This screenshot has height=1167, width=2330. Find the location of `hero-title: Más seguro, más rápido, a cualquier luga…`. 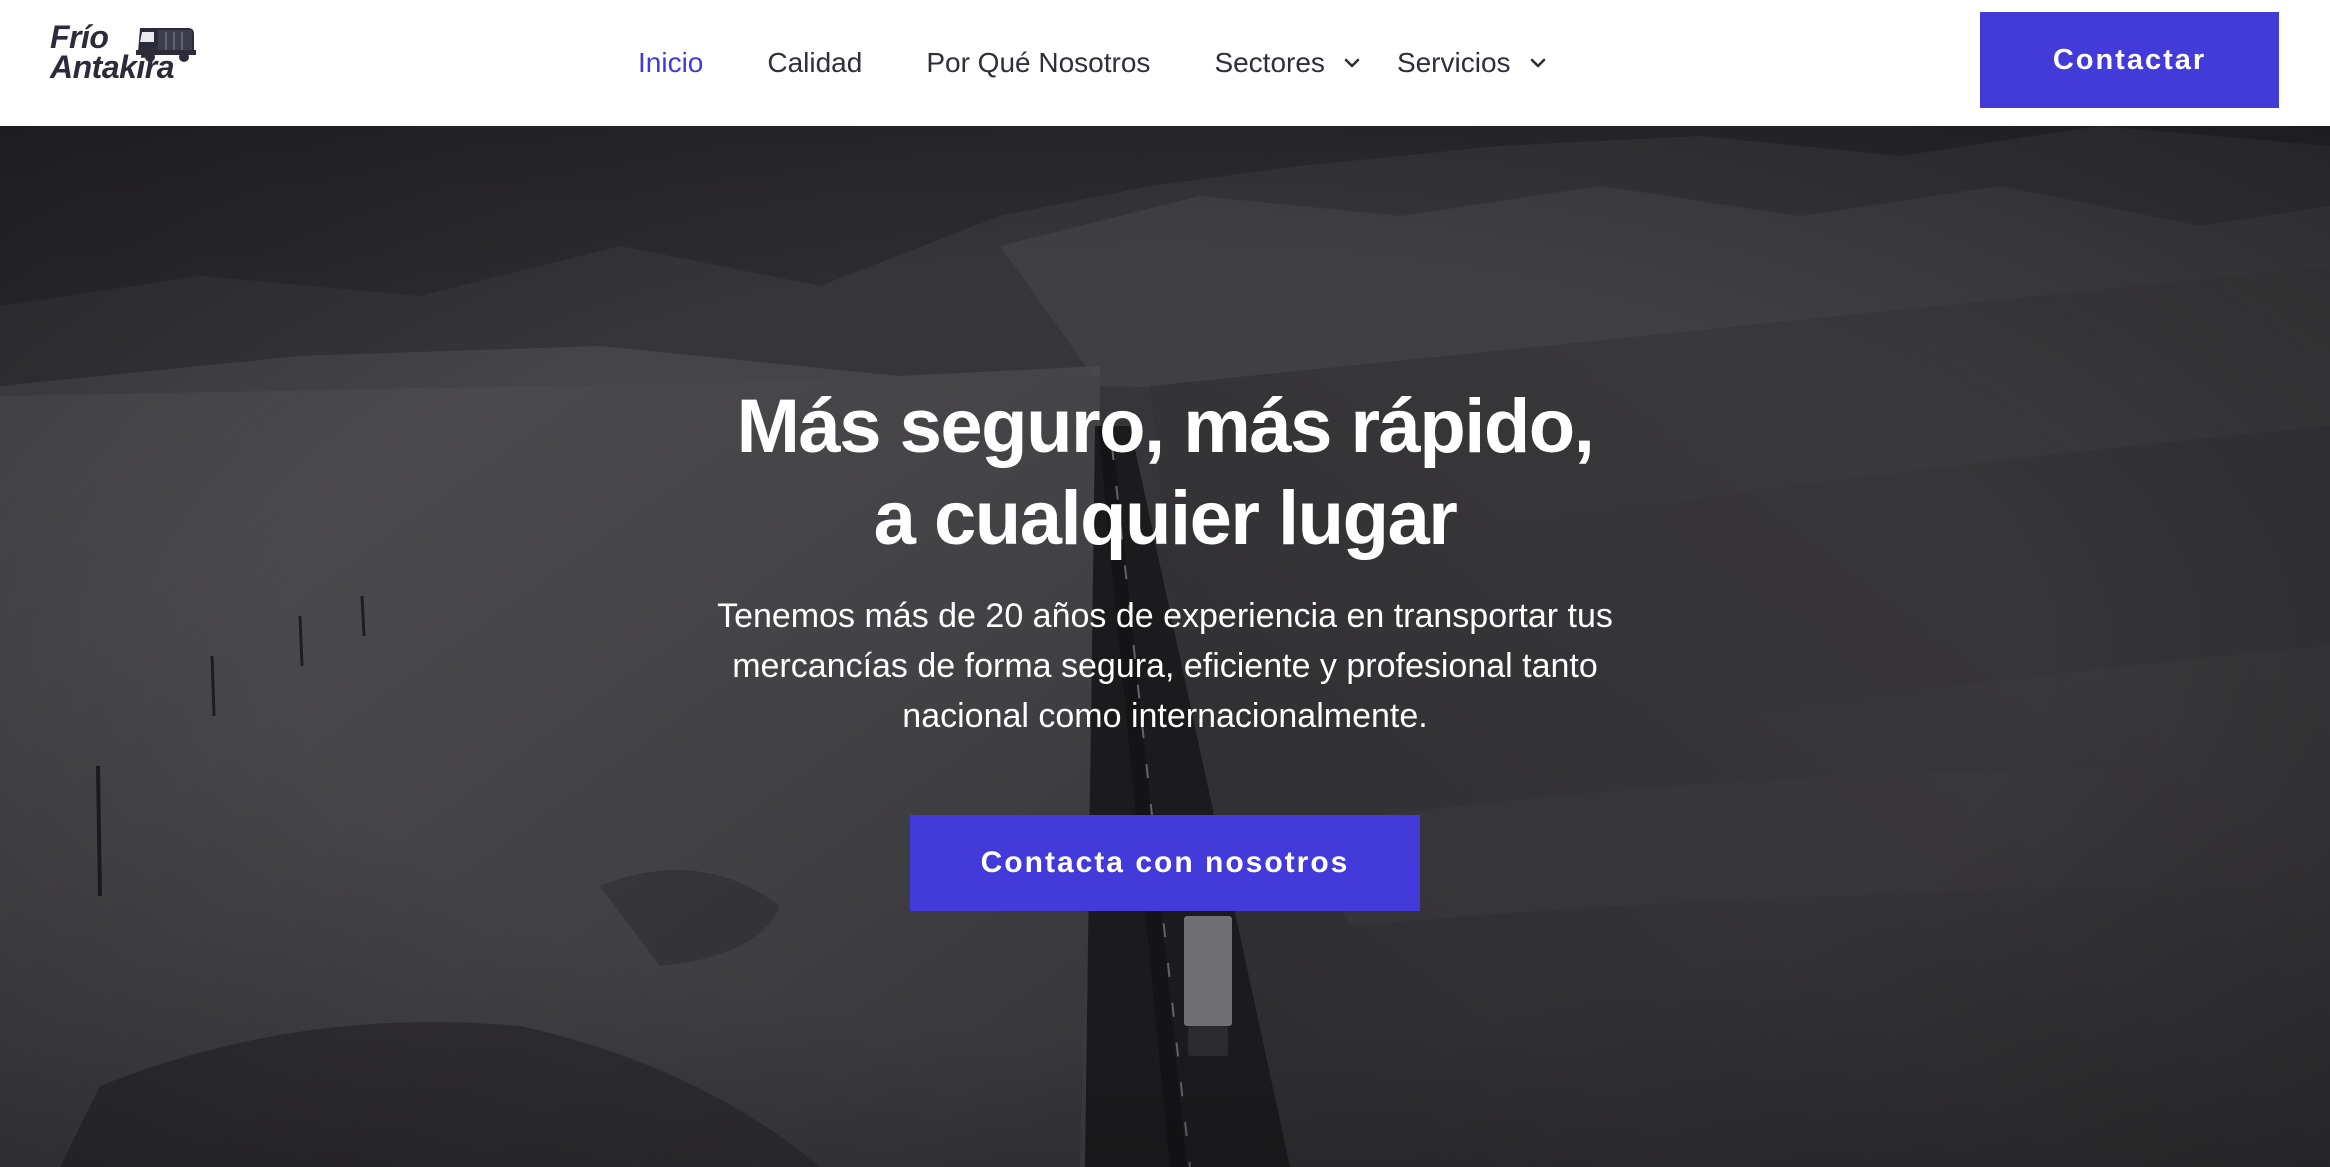

hero-title: Más seguro, más rápido, a cualquier luga… is located at coordinates (1165, 473).